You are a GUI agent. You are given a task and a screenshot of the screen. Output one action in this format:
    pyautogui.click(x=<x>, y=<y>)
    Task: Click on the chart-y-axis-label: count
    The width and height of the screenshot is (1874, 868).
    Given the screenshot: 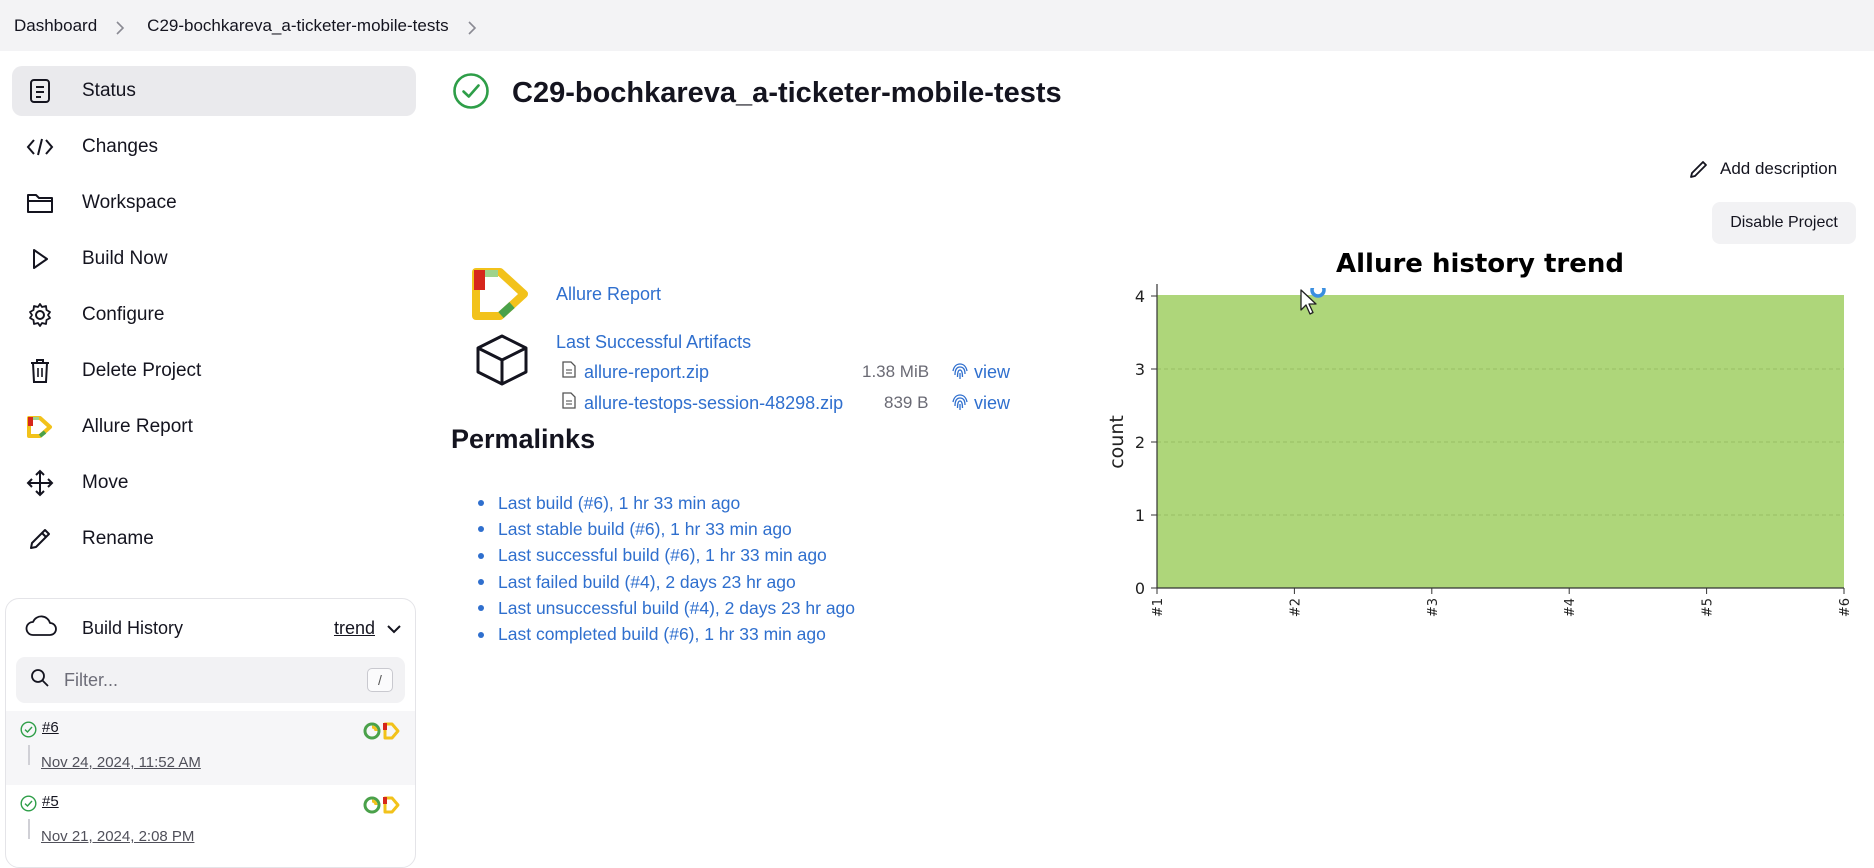 What is the action you would take?
    pyautogui.click(x=1117, y=442)
    